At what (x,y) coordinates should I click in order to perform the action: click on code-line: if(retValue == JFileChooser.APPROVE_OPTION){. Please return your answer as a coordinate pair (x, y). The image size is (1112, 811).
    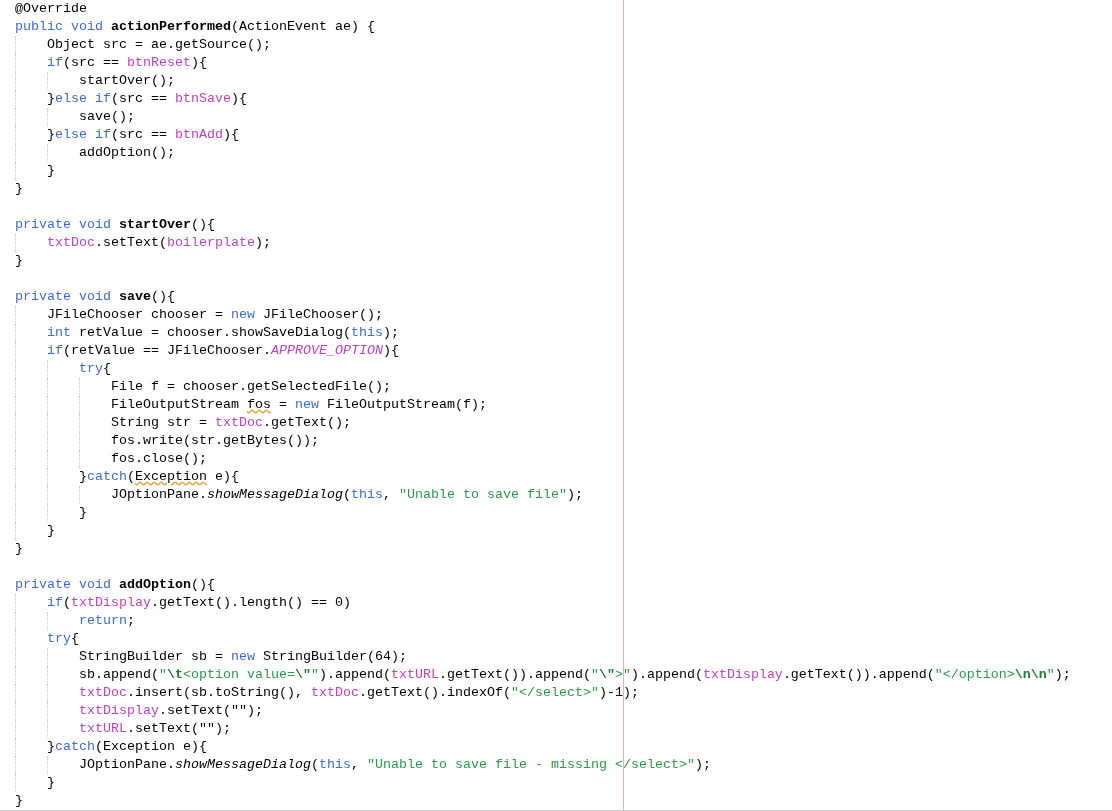
    Looking at the image, I should click on (207, 351).